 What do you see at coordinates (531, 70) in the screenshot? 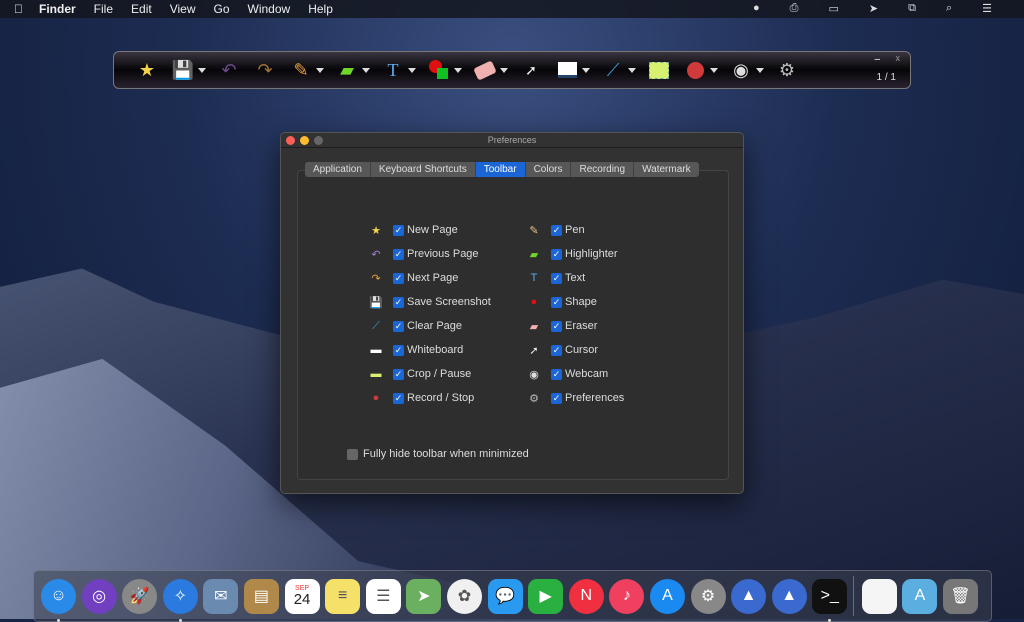
I see `cursor-icon: ➚` at bounding box center [531, 70].